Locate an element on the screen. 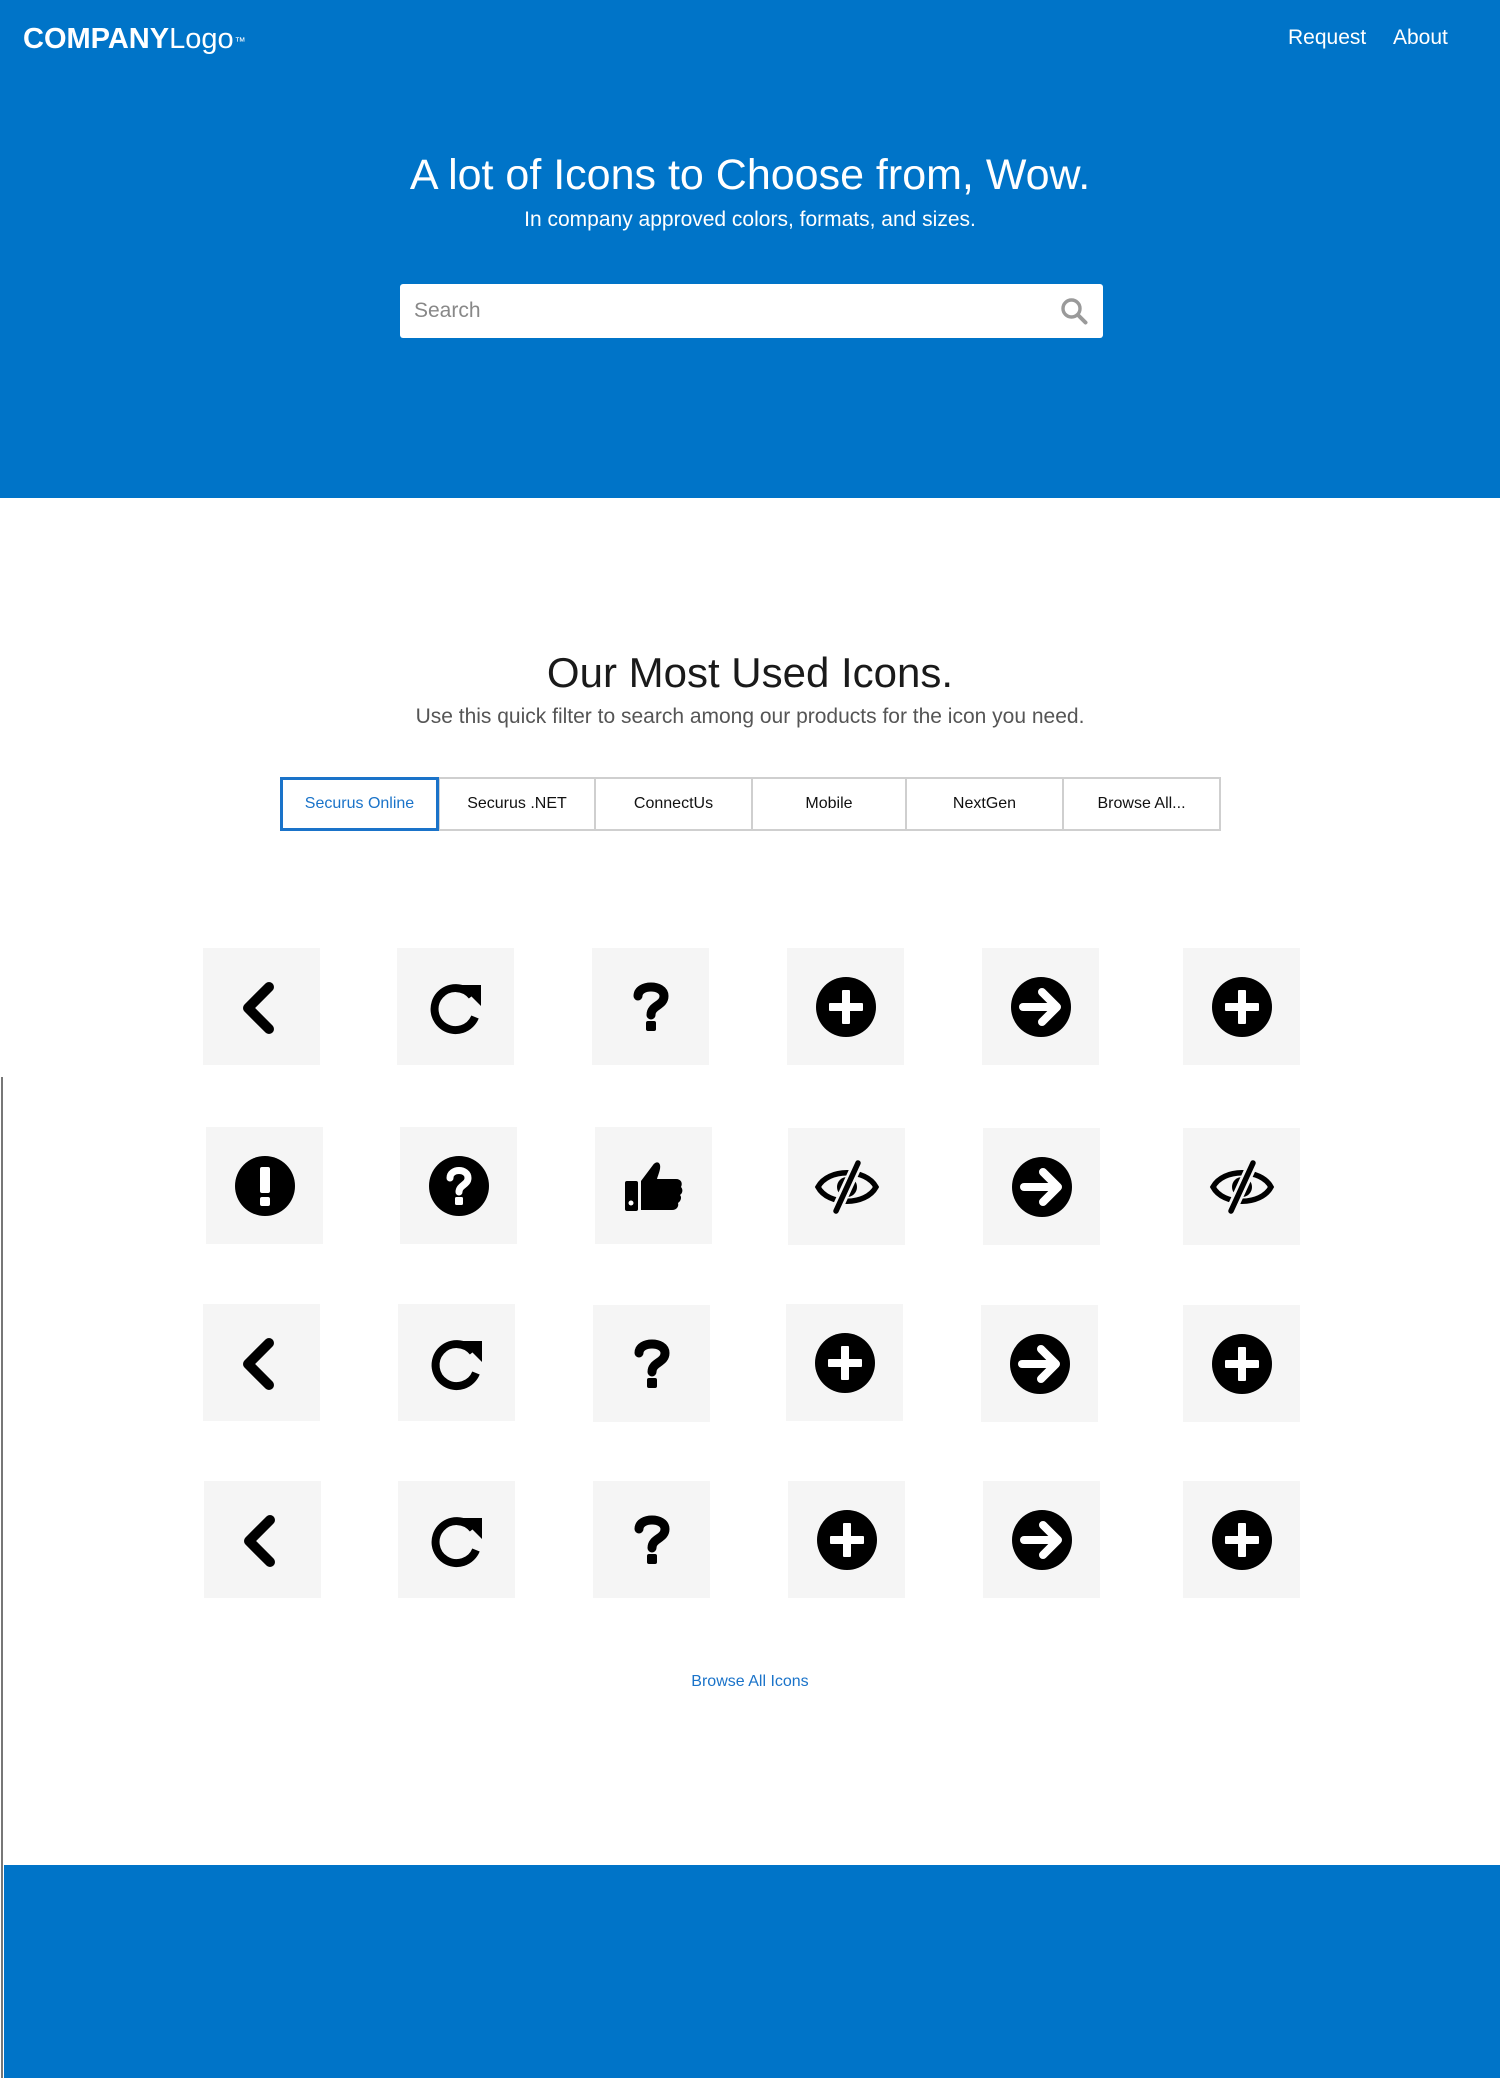 Image resolution: width=1500 pixels, height=2078 pixels. filter-tab-nextgen: NextGen is located at coordinates (984, 804).